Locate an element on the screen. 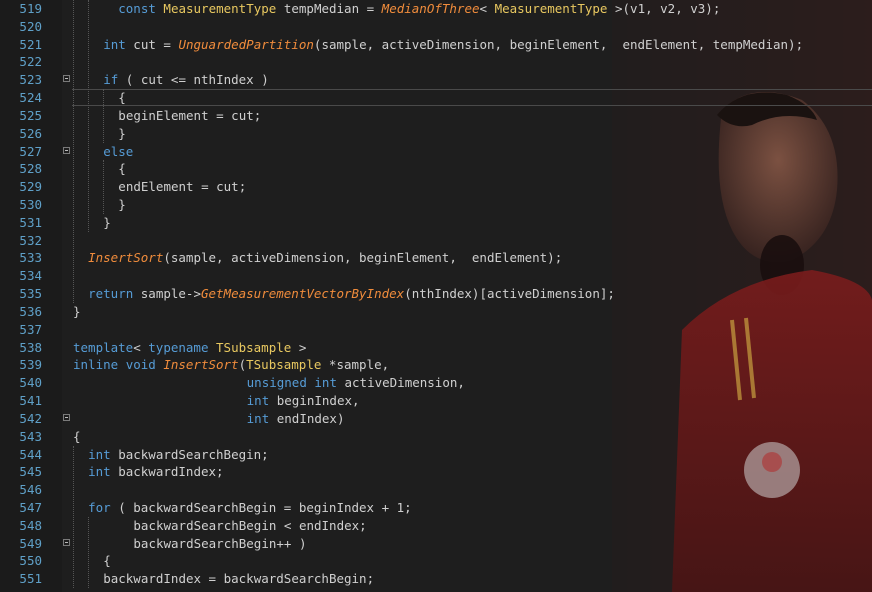 This screenshot has height=592, width=872. code-line: 551 backwardIndex = backwardSearchBegin; is located at coordinates (436, 579).